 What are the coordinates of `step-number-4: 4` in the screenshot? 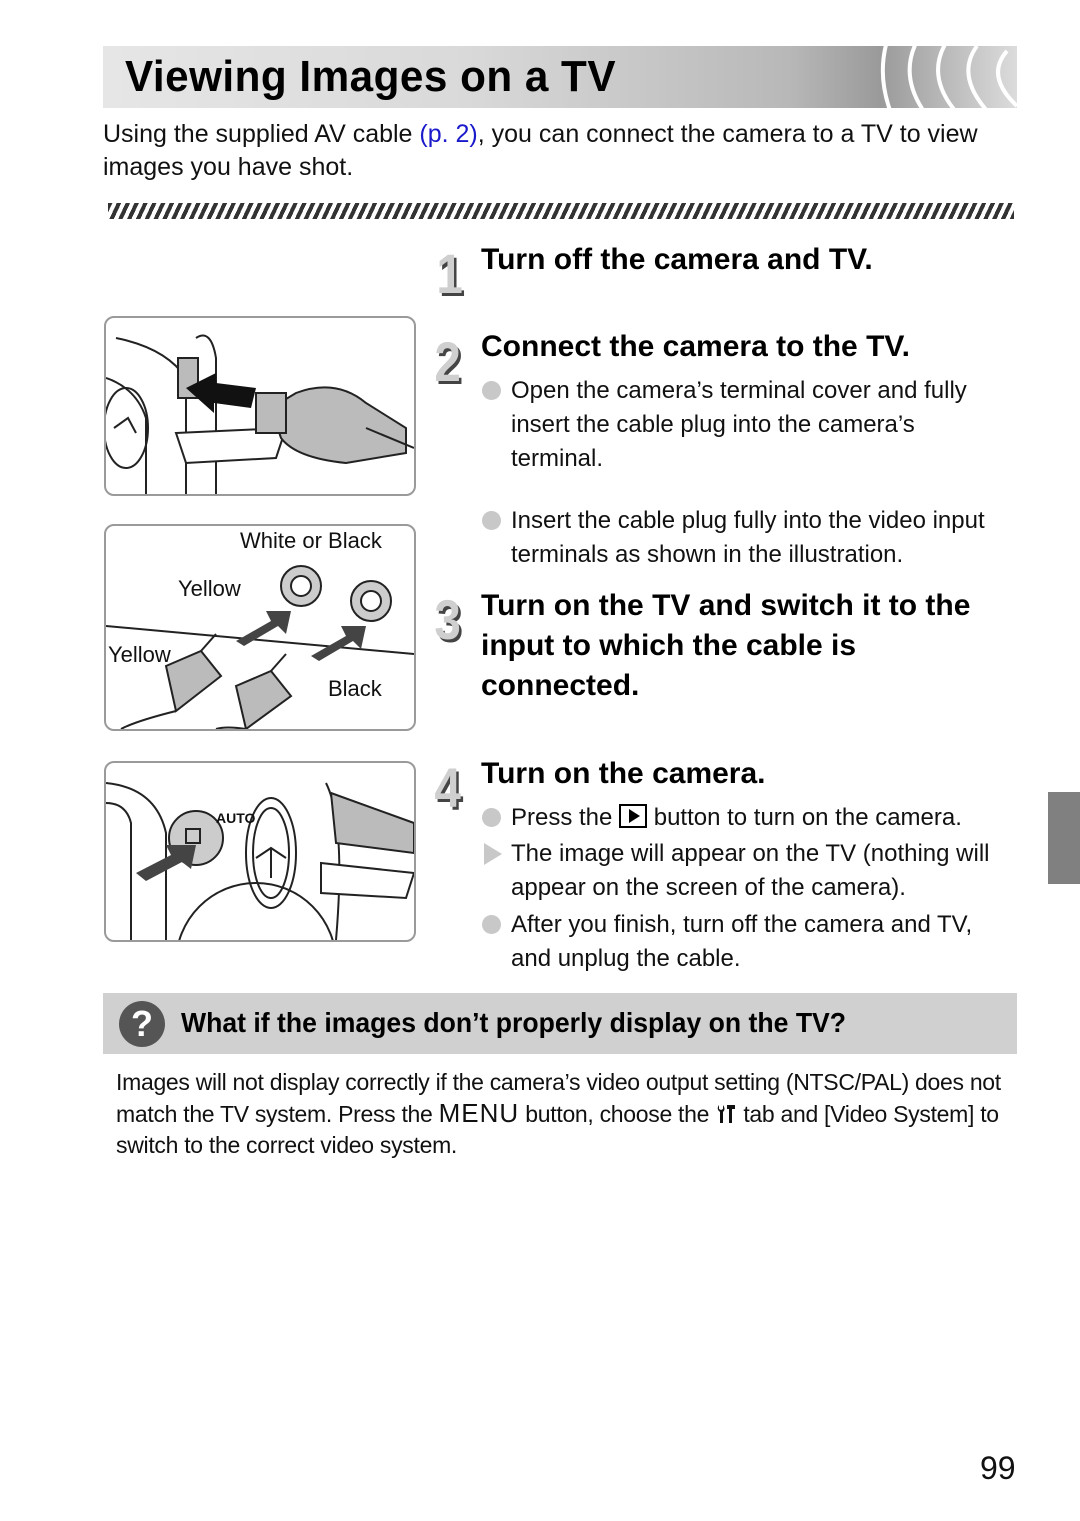 It's located at (447, 787).